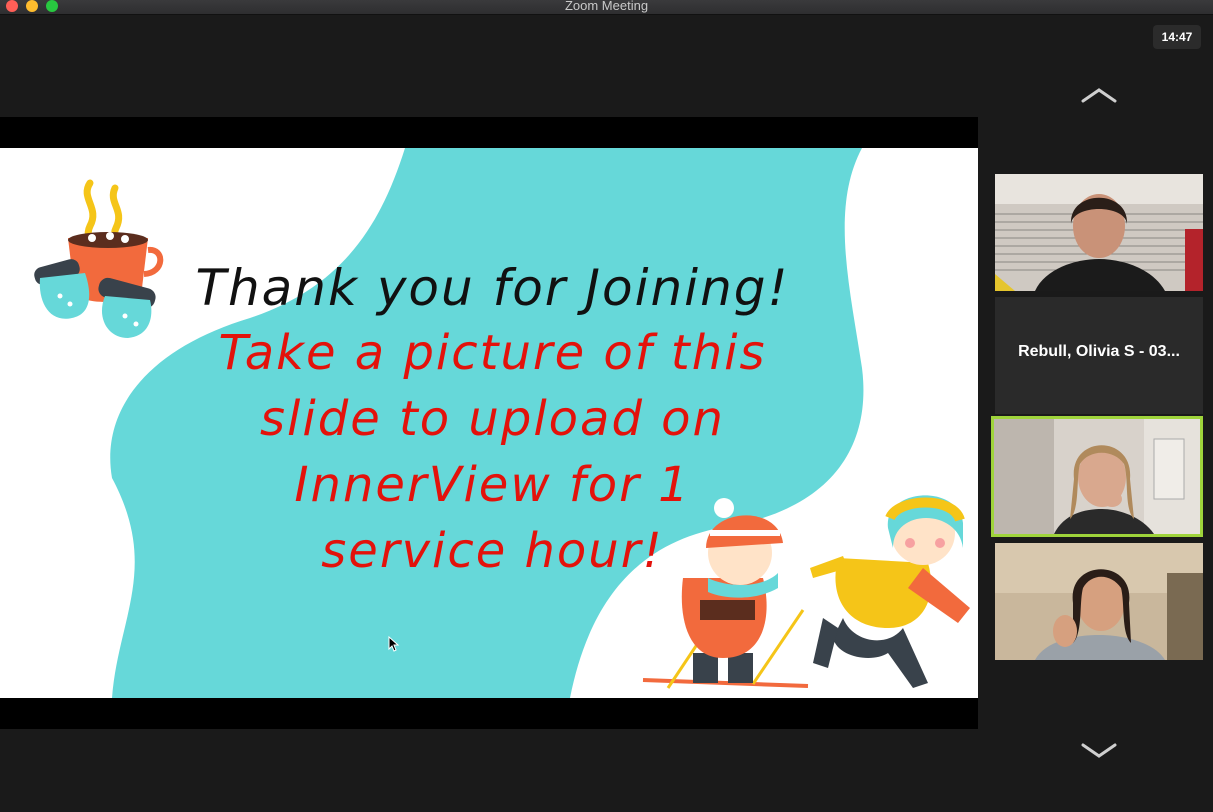 The width and height of the screenshot is (1213, 812). Describe the element at coordinates (1099, 96) in the screenshot. I see `chevron-up-icon` at that location.